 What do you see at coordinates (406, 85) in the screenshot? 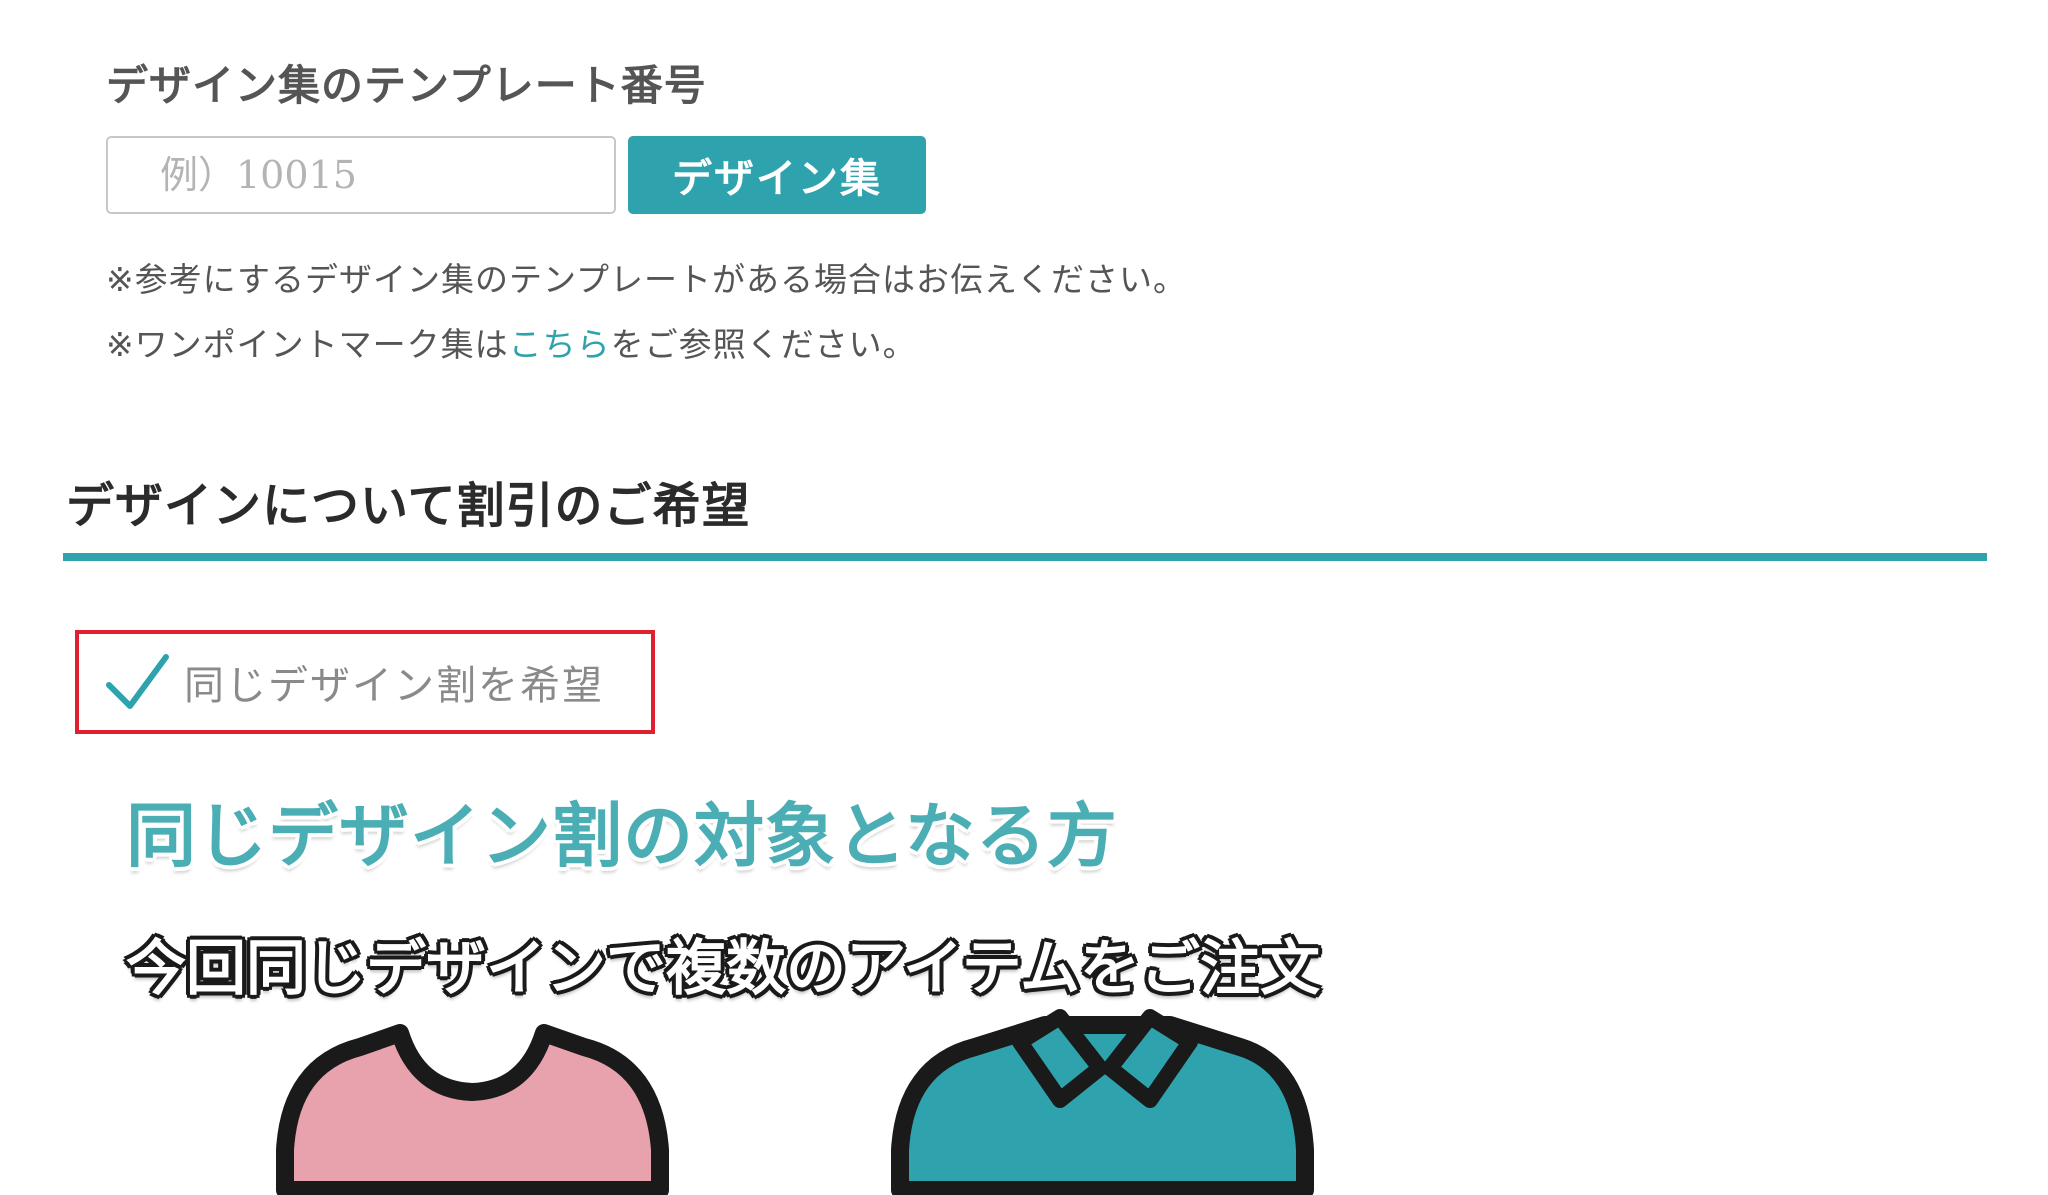
I see `template-number-label: デザイン集のテンプレート番号` at bounding box center [406, 85].